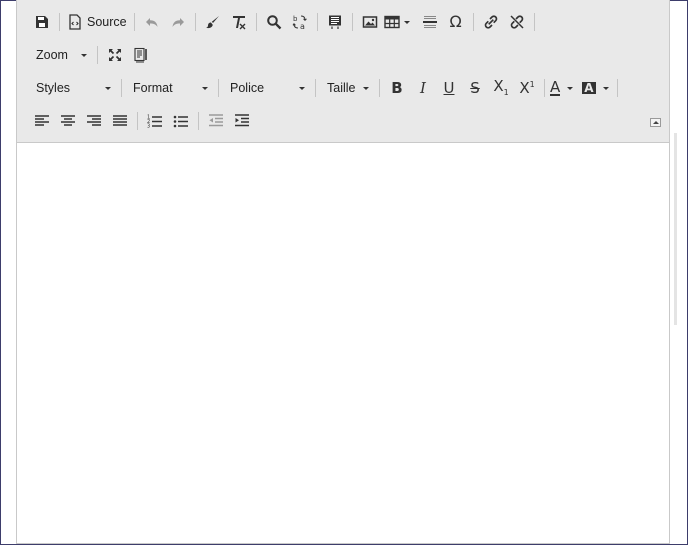 The width and height of the screenshot is (688, 545). I want to click on templates-button, so click(335, 22).